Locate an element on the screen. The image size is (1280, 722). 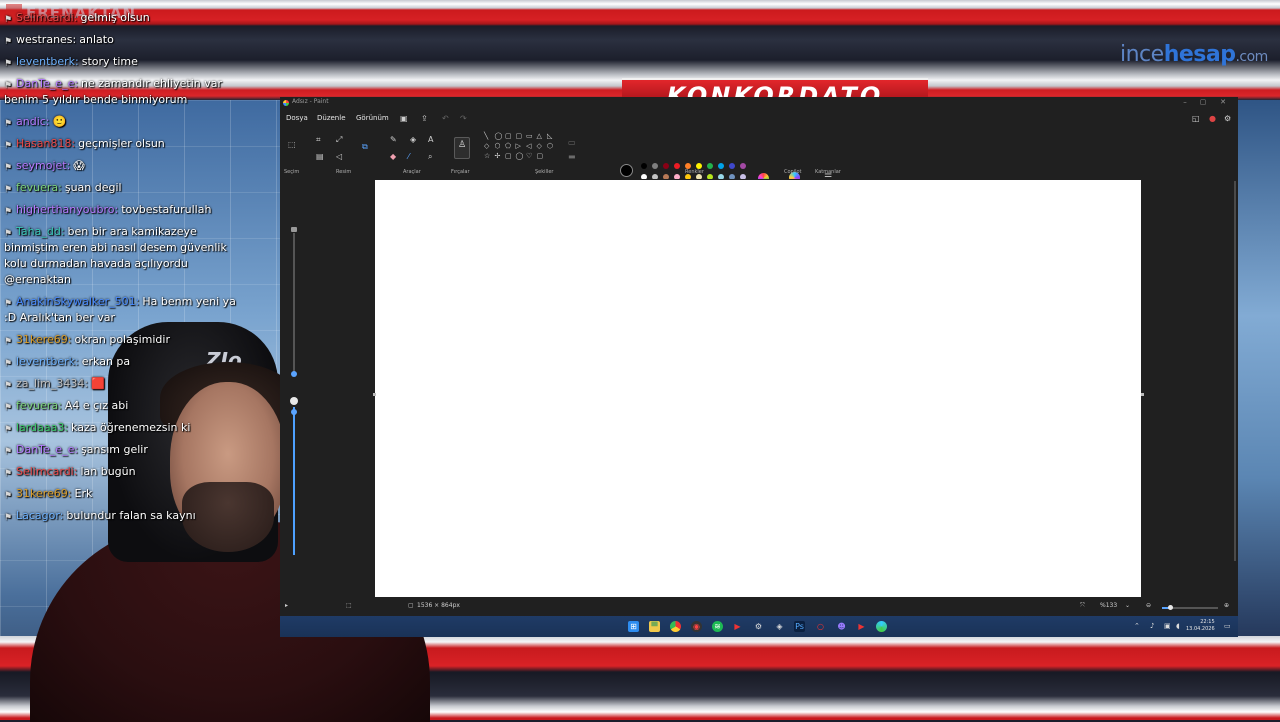
shape-option: ▭ is located at coordinates (529, 136).